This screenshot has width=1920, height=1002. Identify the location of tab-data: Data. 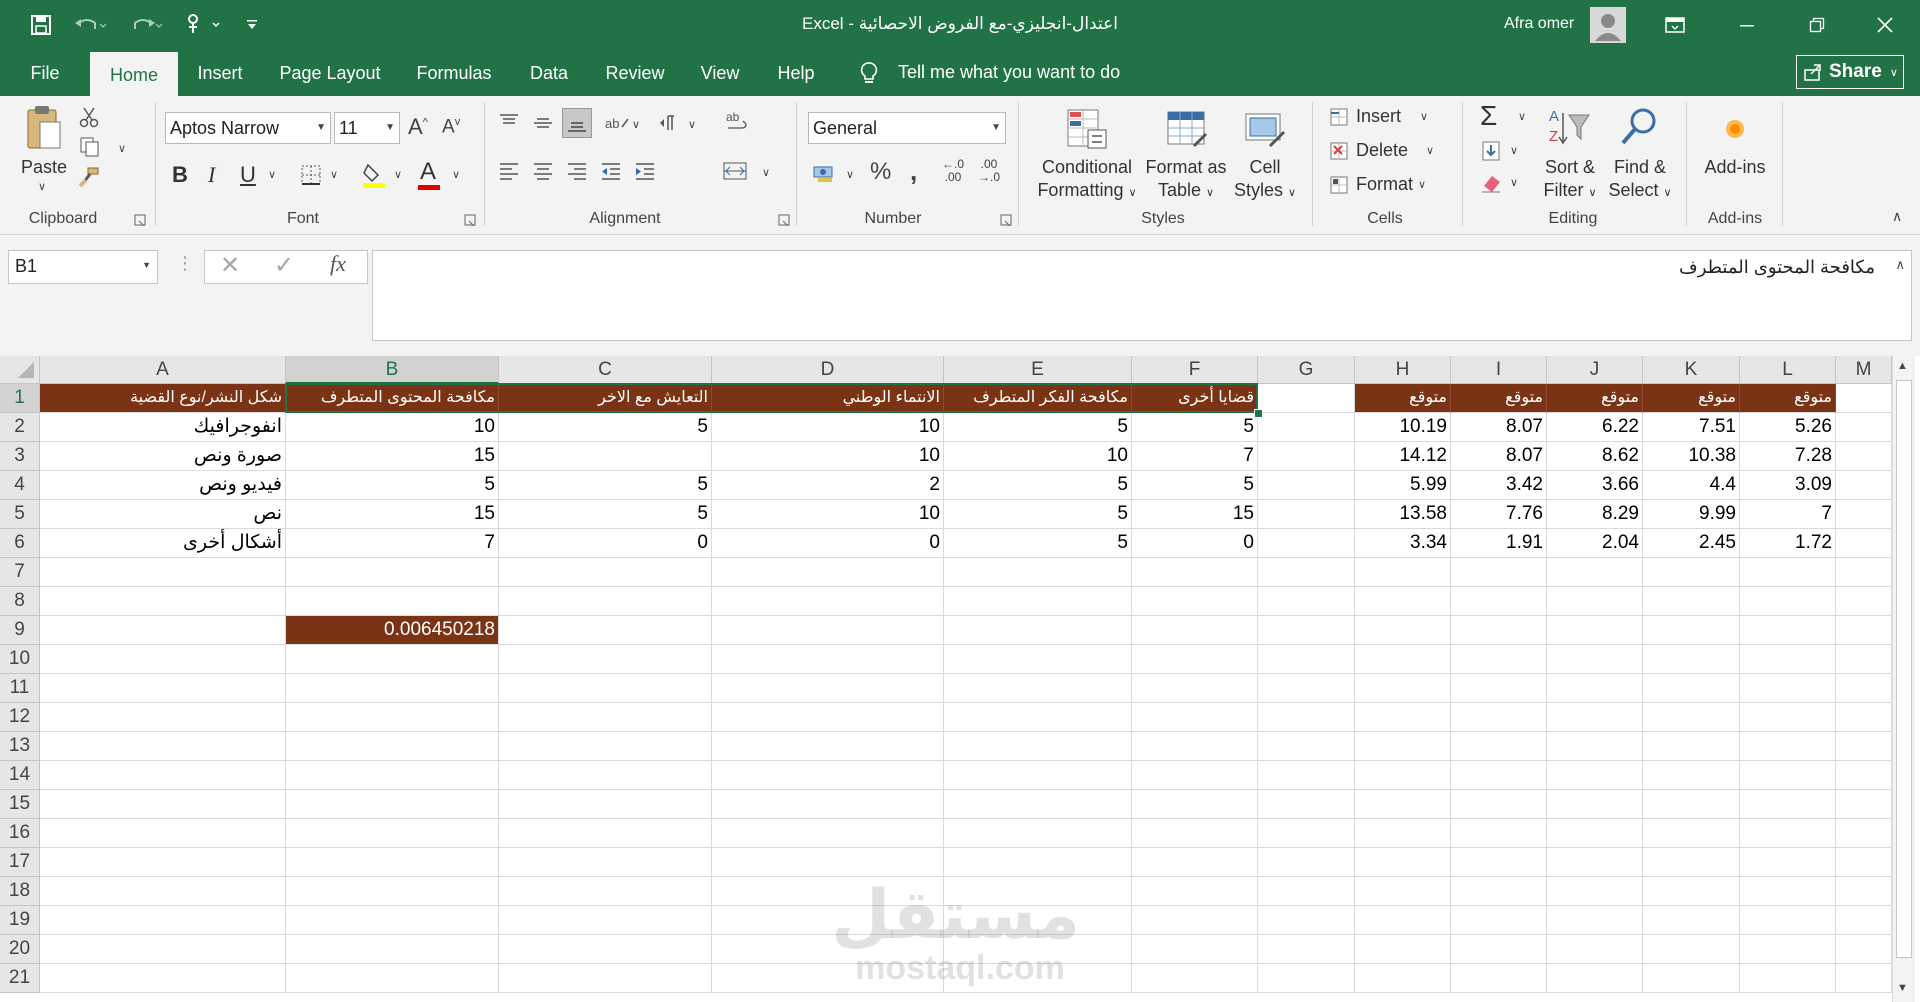
(549, 73).